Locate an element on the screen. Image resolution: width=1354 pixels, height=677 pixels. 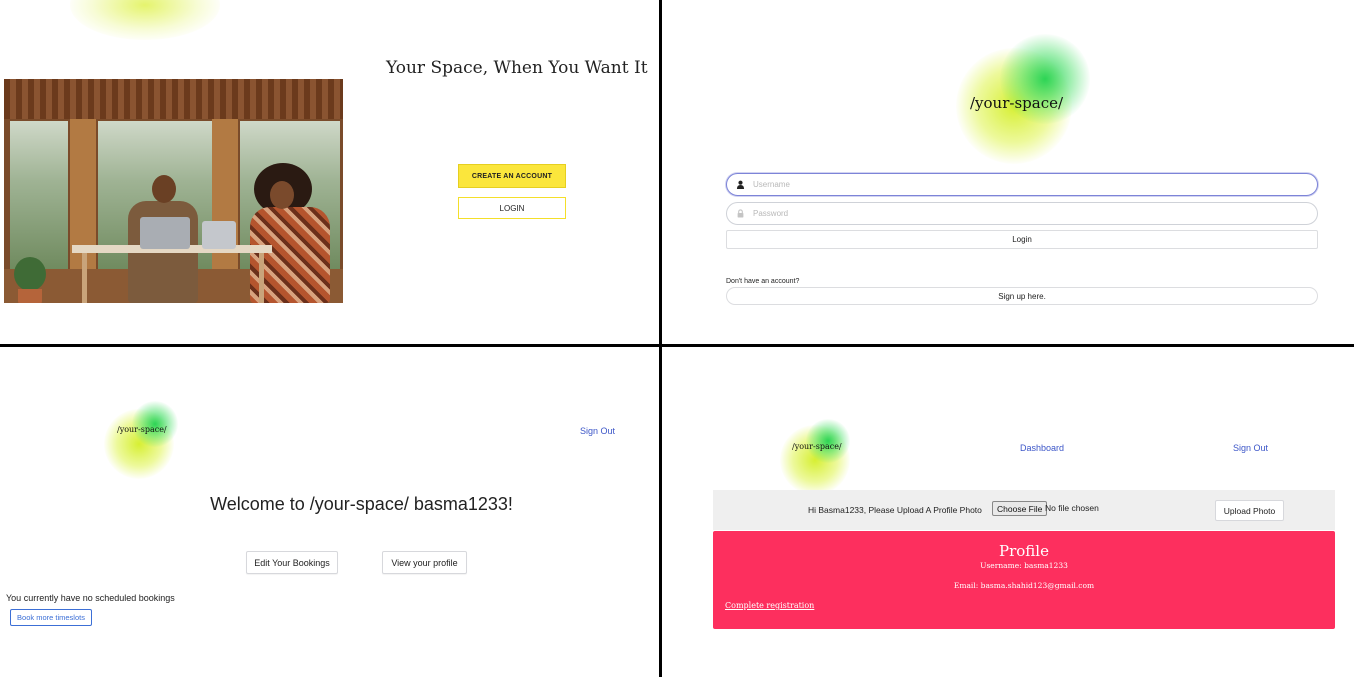
view-profile-button: View your profile is located at coordinates (424, 562).